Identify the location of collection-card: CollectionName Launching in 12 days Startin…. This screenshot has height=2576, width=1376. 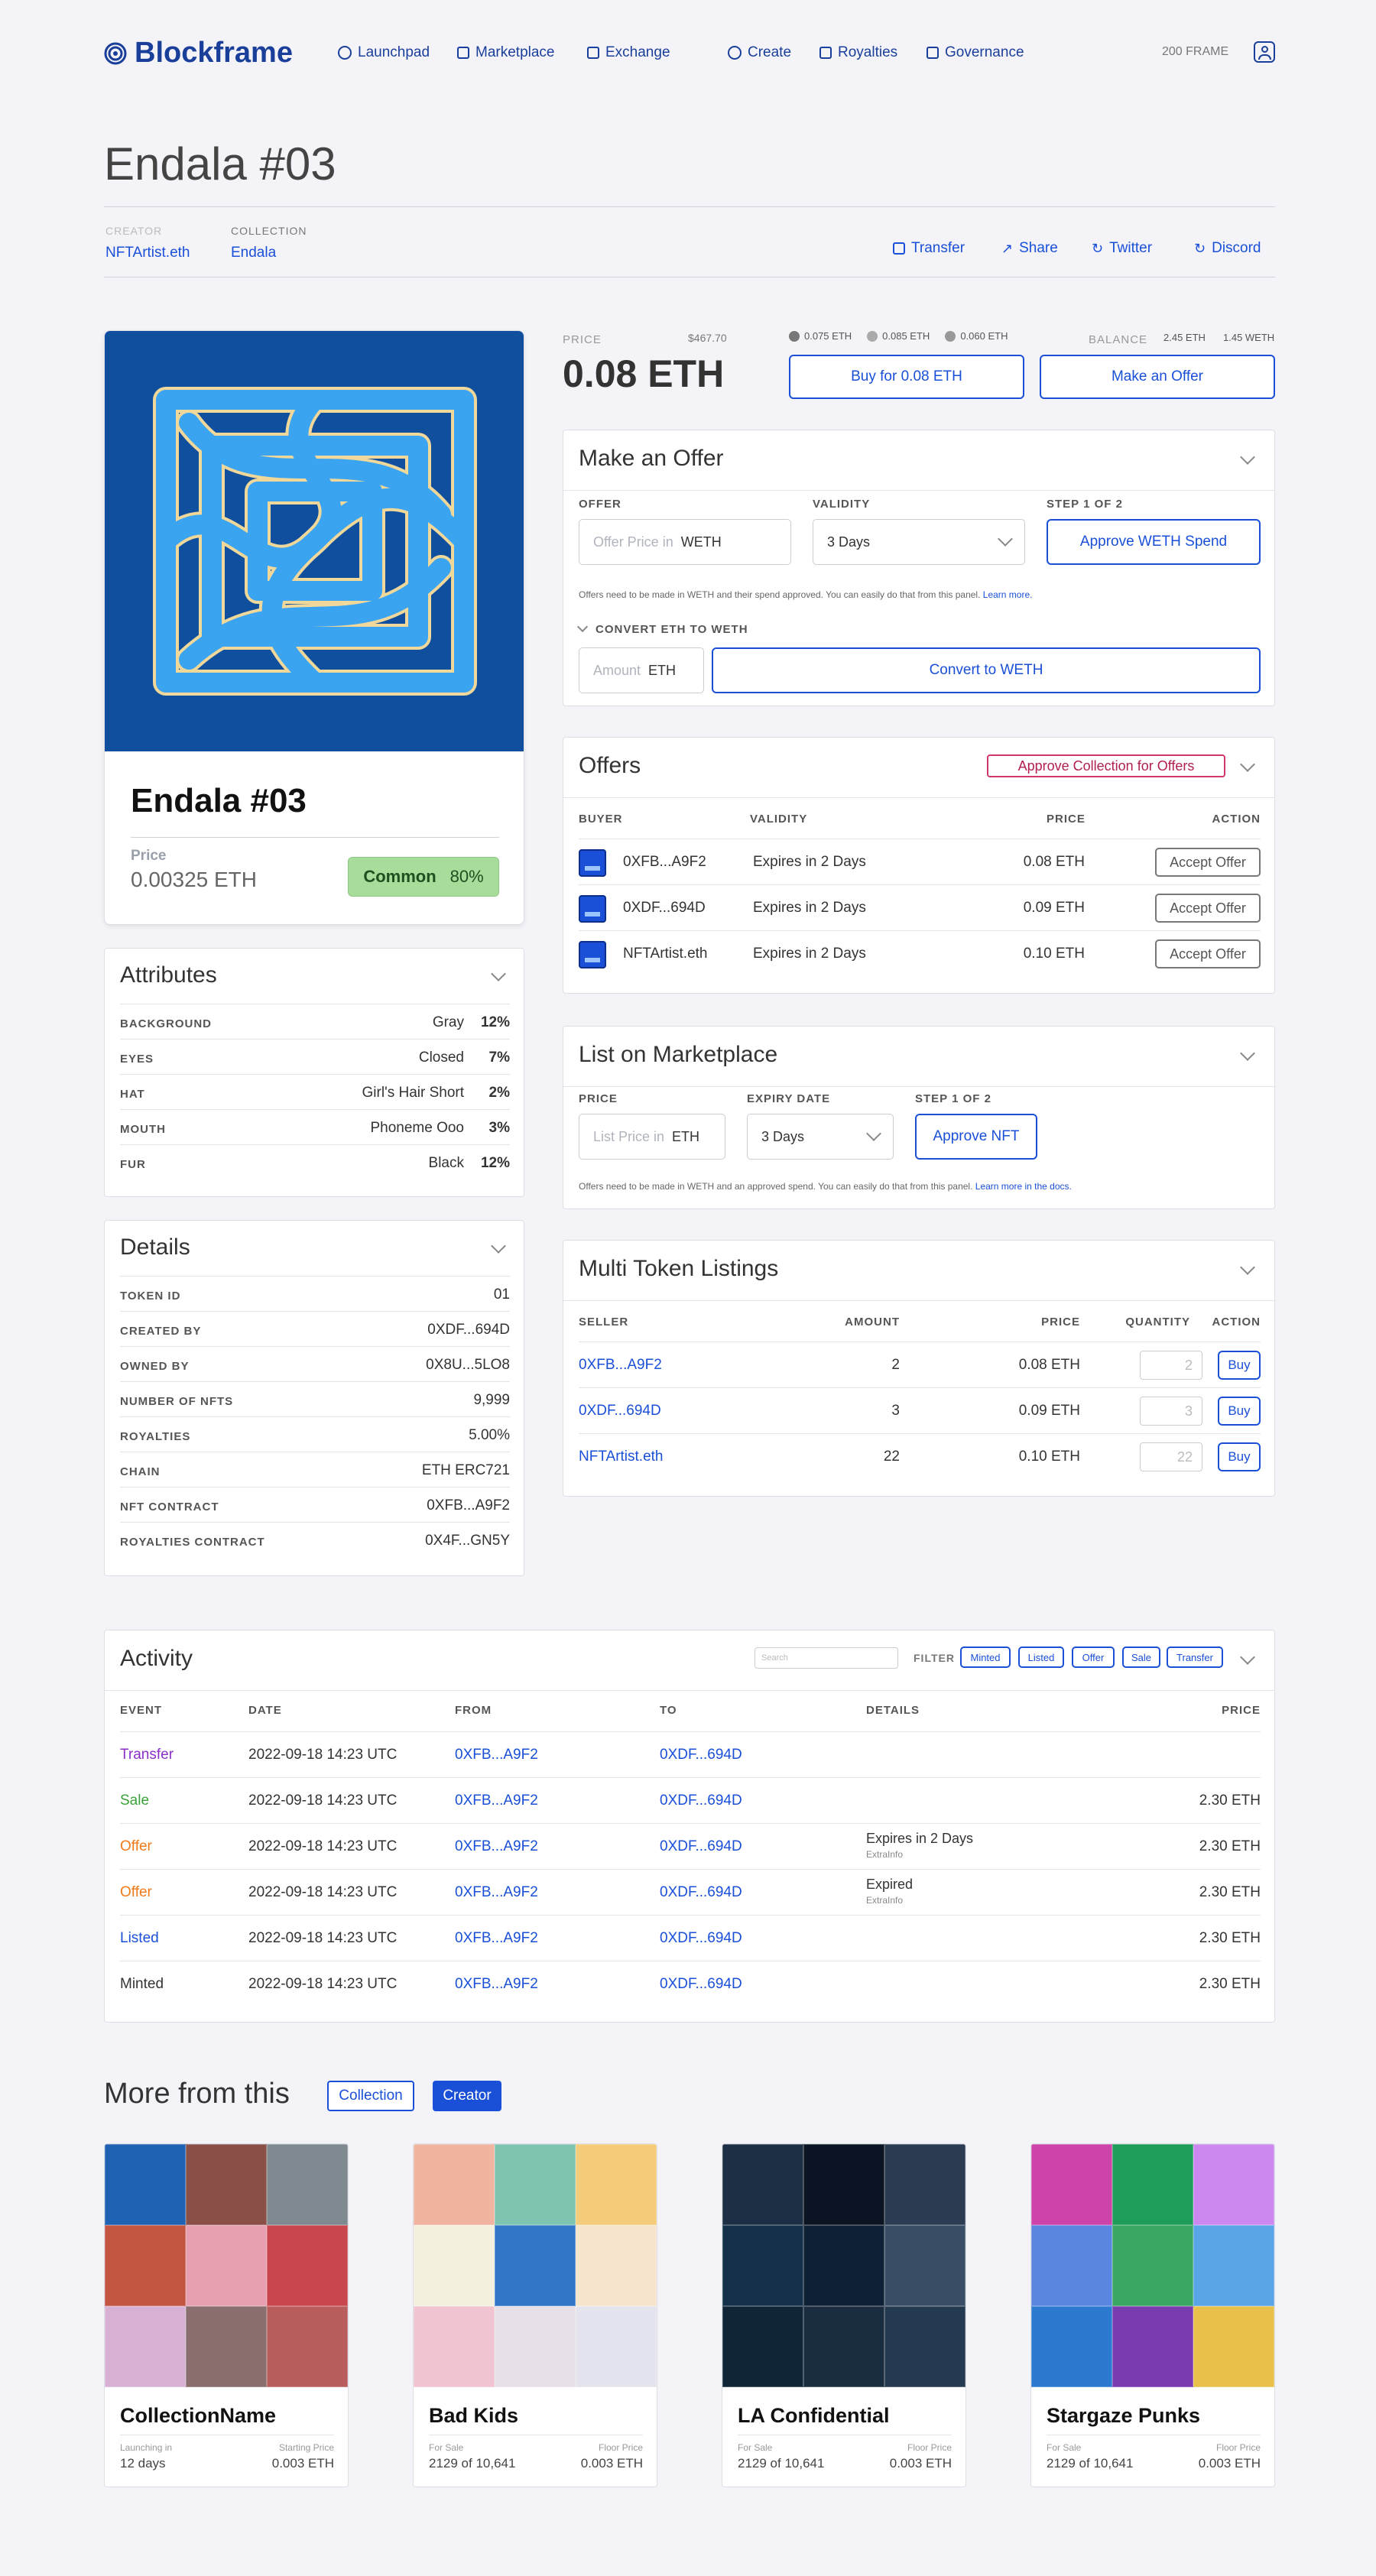
(227, 2315).